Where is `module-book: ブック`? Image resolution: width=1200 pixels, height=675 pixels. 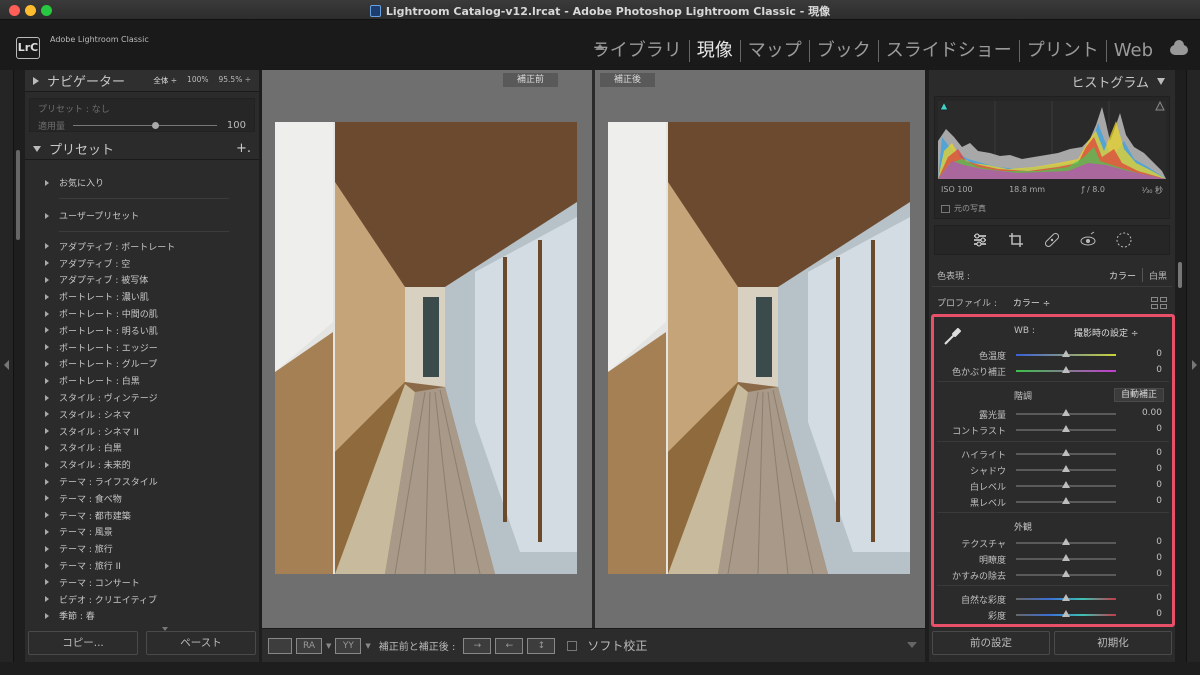
module-book: ブック is located at coordinates (844, 51).